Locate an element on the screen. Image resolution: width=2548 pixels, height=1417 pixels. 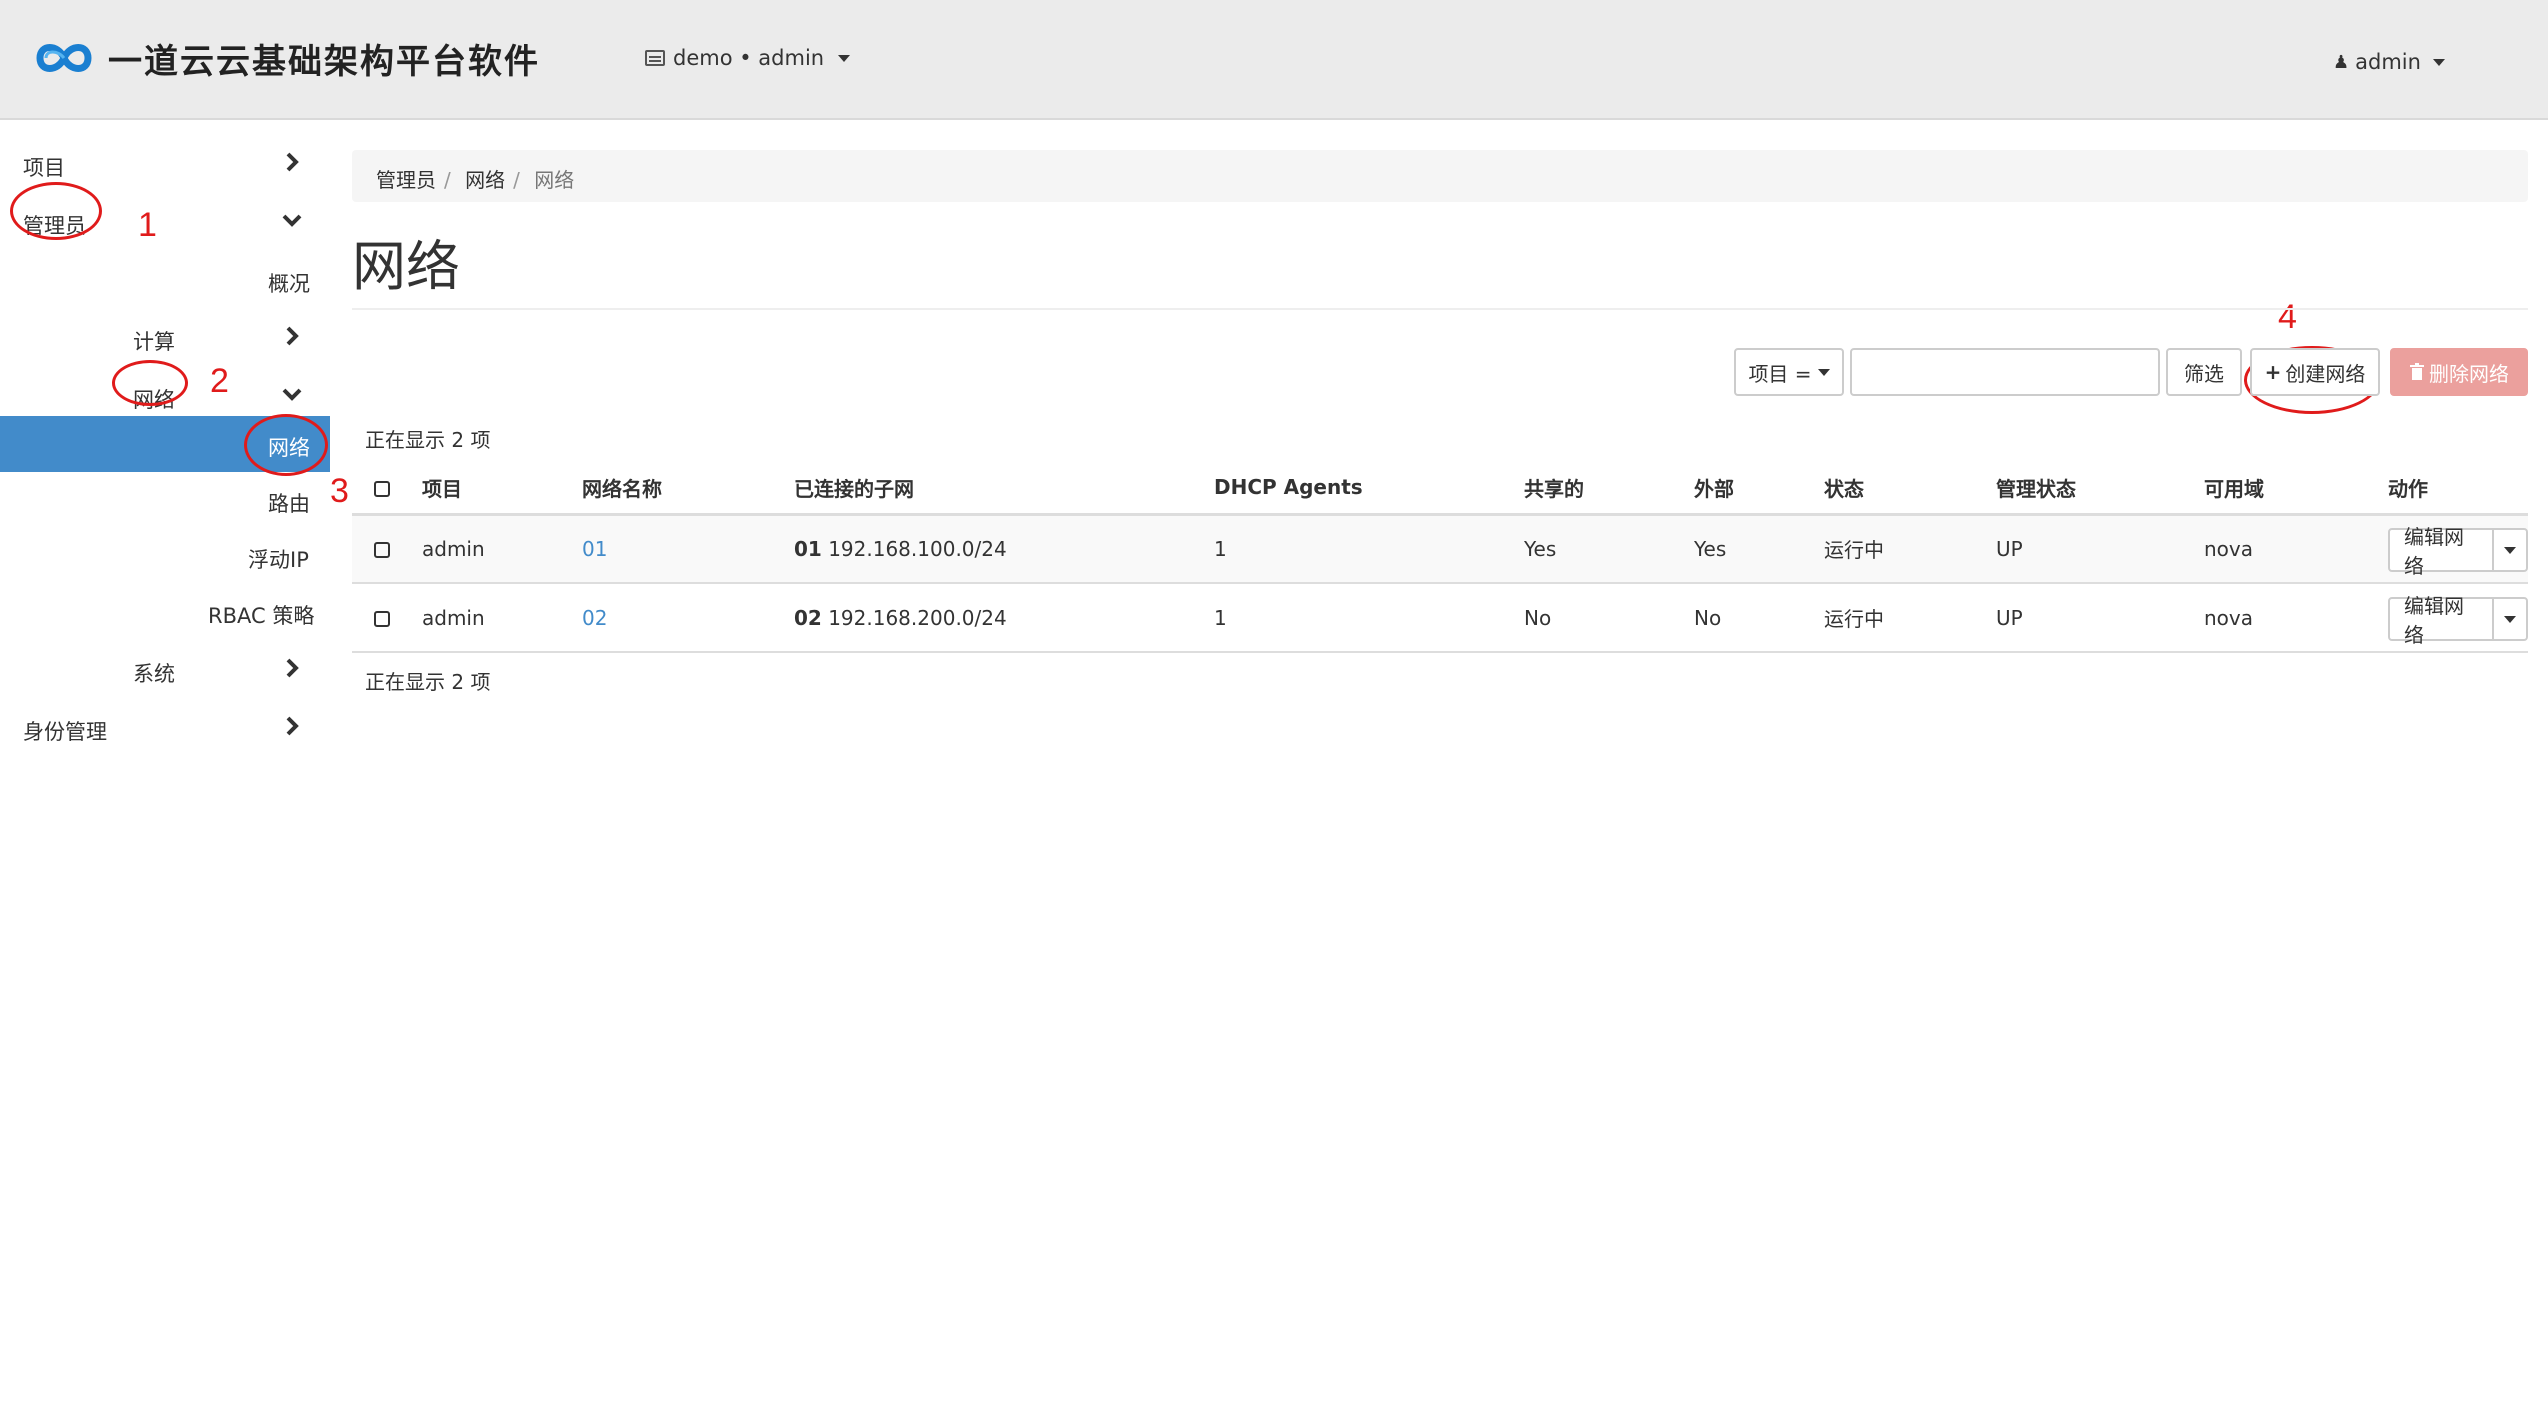
subnet-cidr: 192.168.100.0/24 is located at coordinates (917, 548).